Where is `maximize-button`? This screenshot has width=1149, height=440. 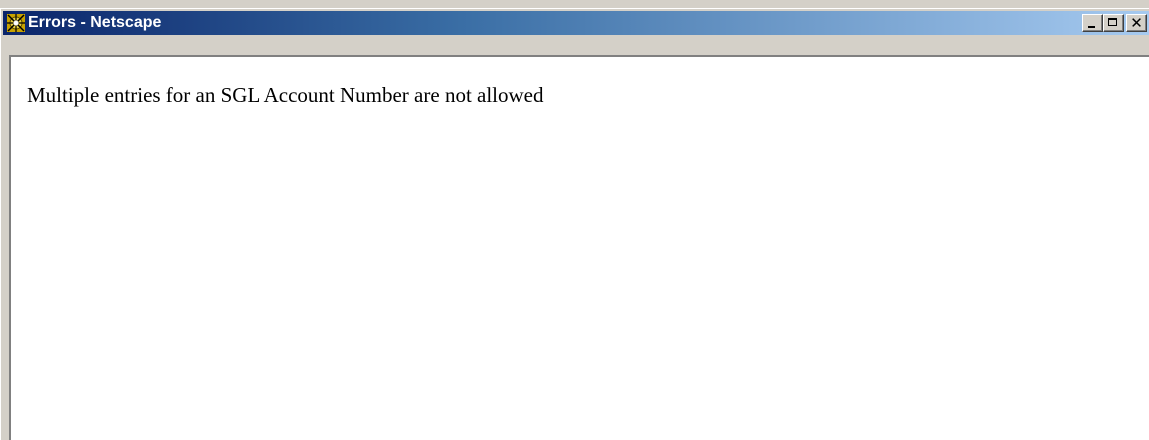
maximize-button is located at coordinates (1113, 23).